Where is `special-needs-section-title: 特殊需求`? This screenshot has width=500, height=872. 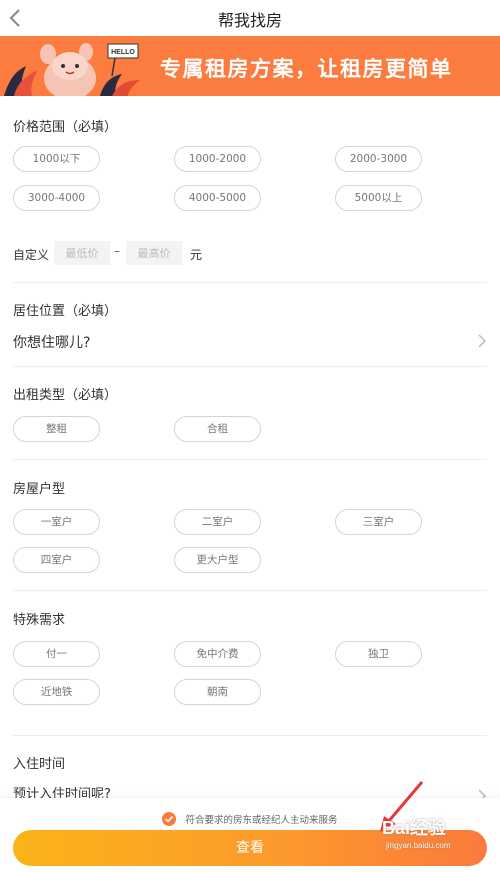 special-needs-section-title: 特殊需求 is located at coordinates (39, 620).